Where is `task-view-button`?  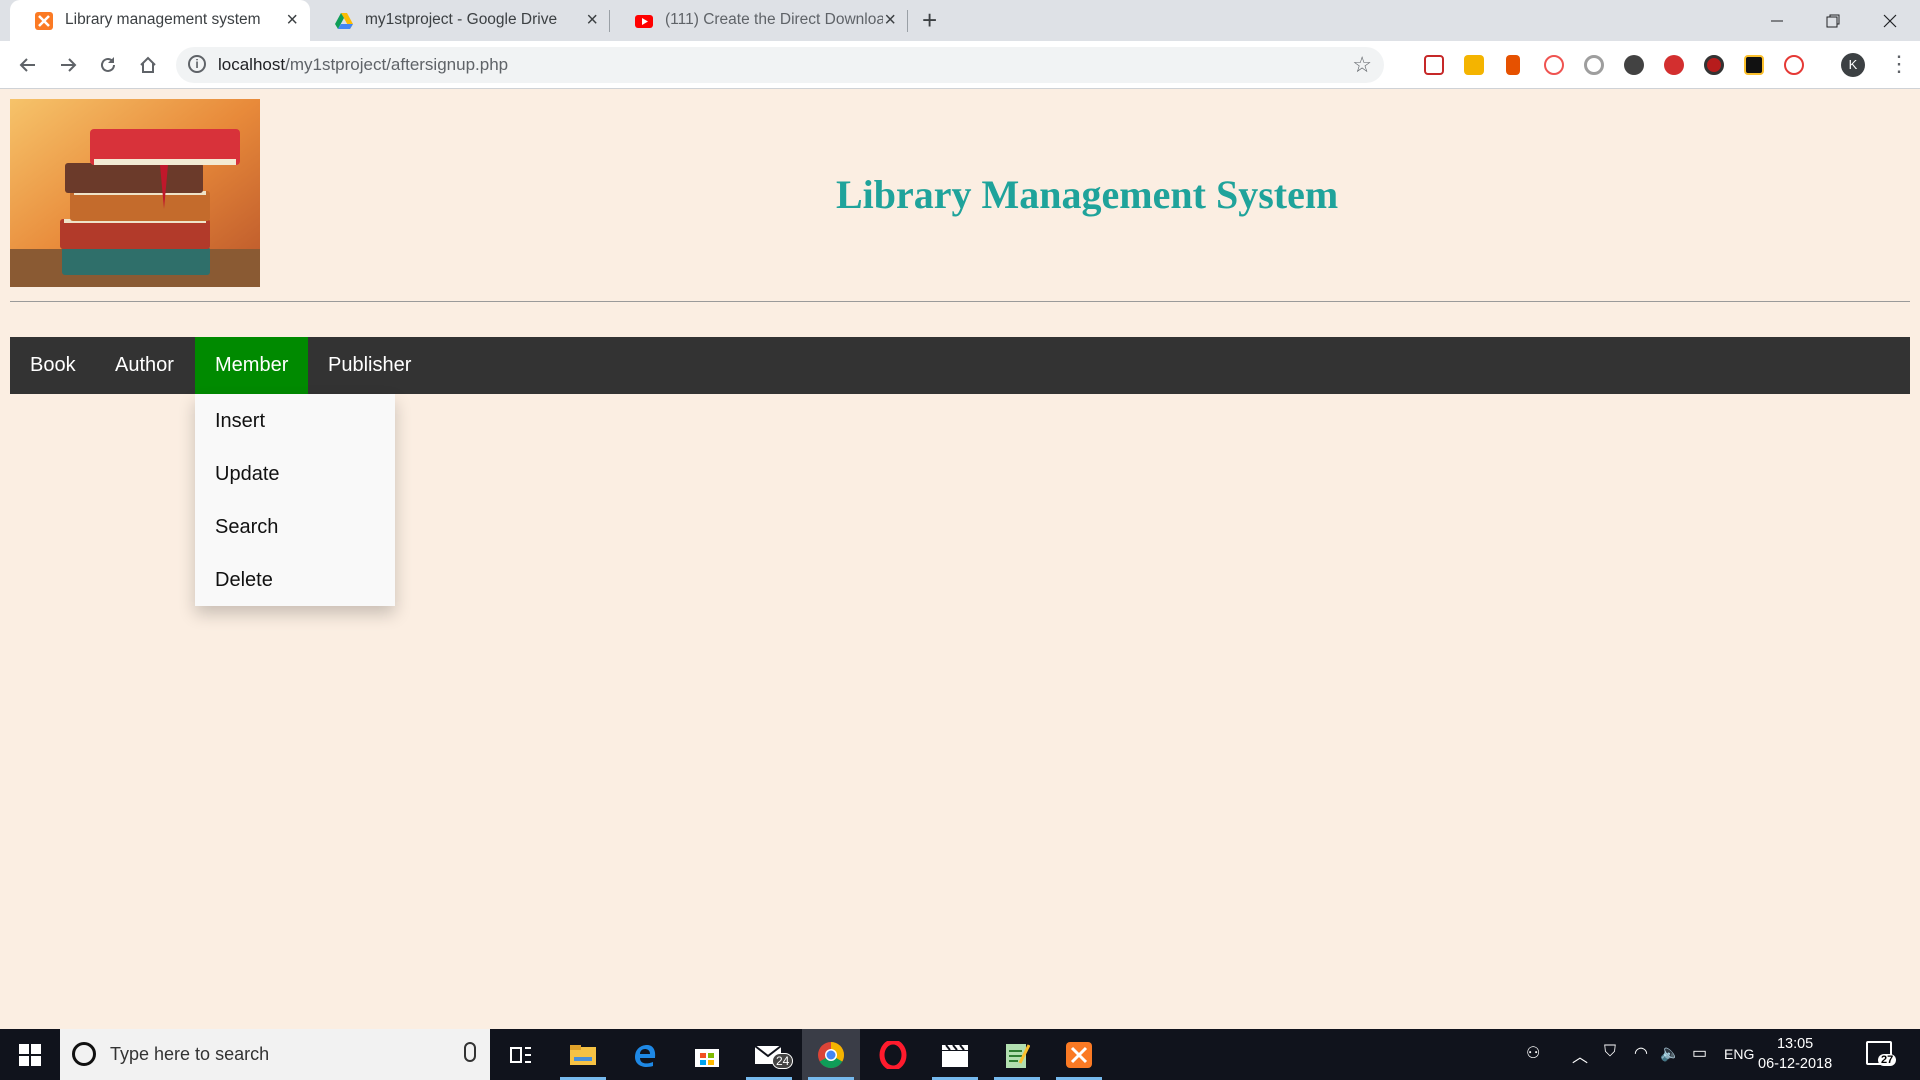 task-view-button is located at coordinates (521, 1054).